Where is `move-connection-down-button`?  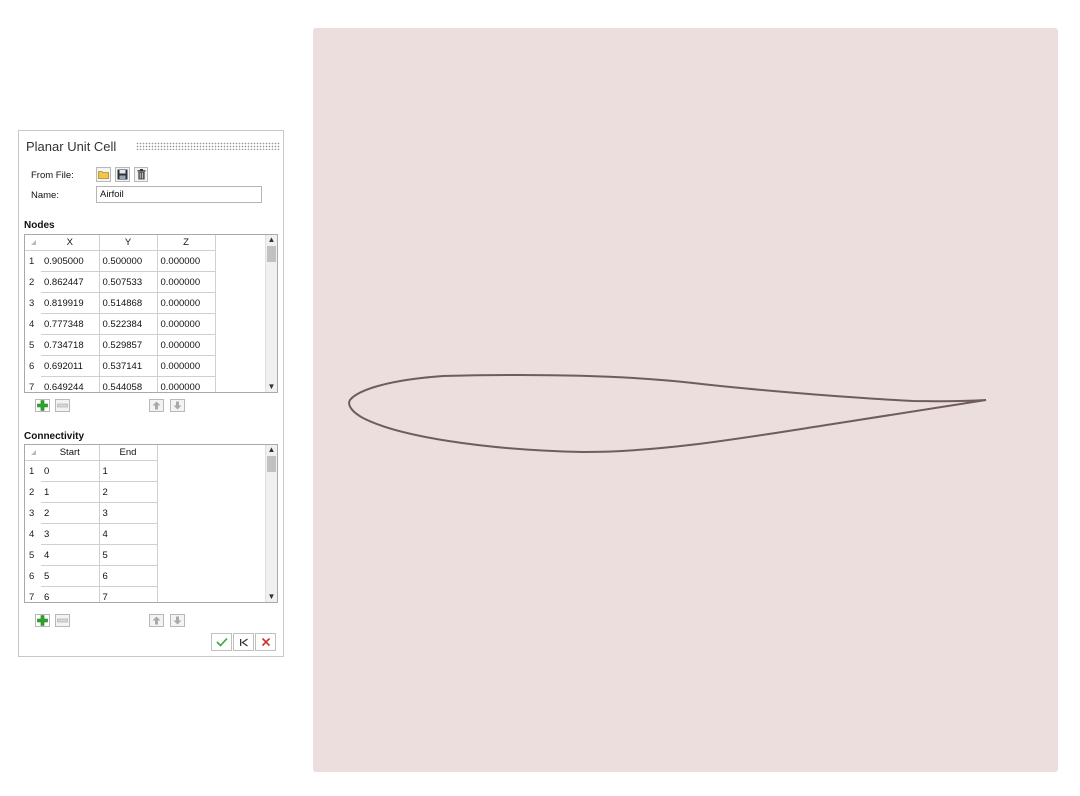
move-connection-down-button is located at coordinates (177, 620).